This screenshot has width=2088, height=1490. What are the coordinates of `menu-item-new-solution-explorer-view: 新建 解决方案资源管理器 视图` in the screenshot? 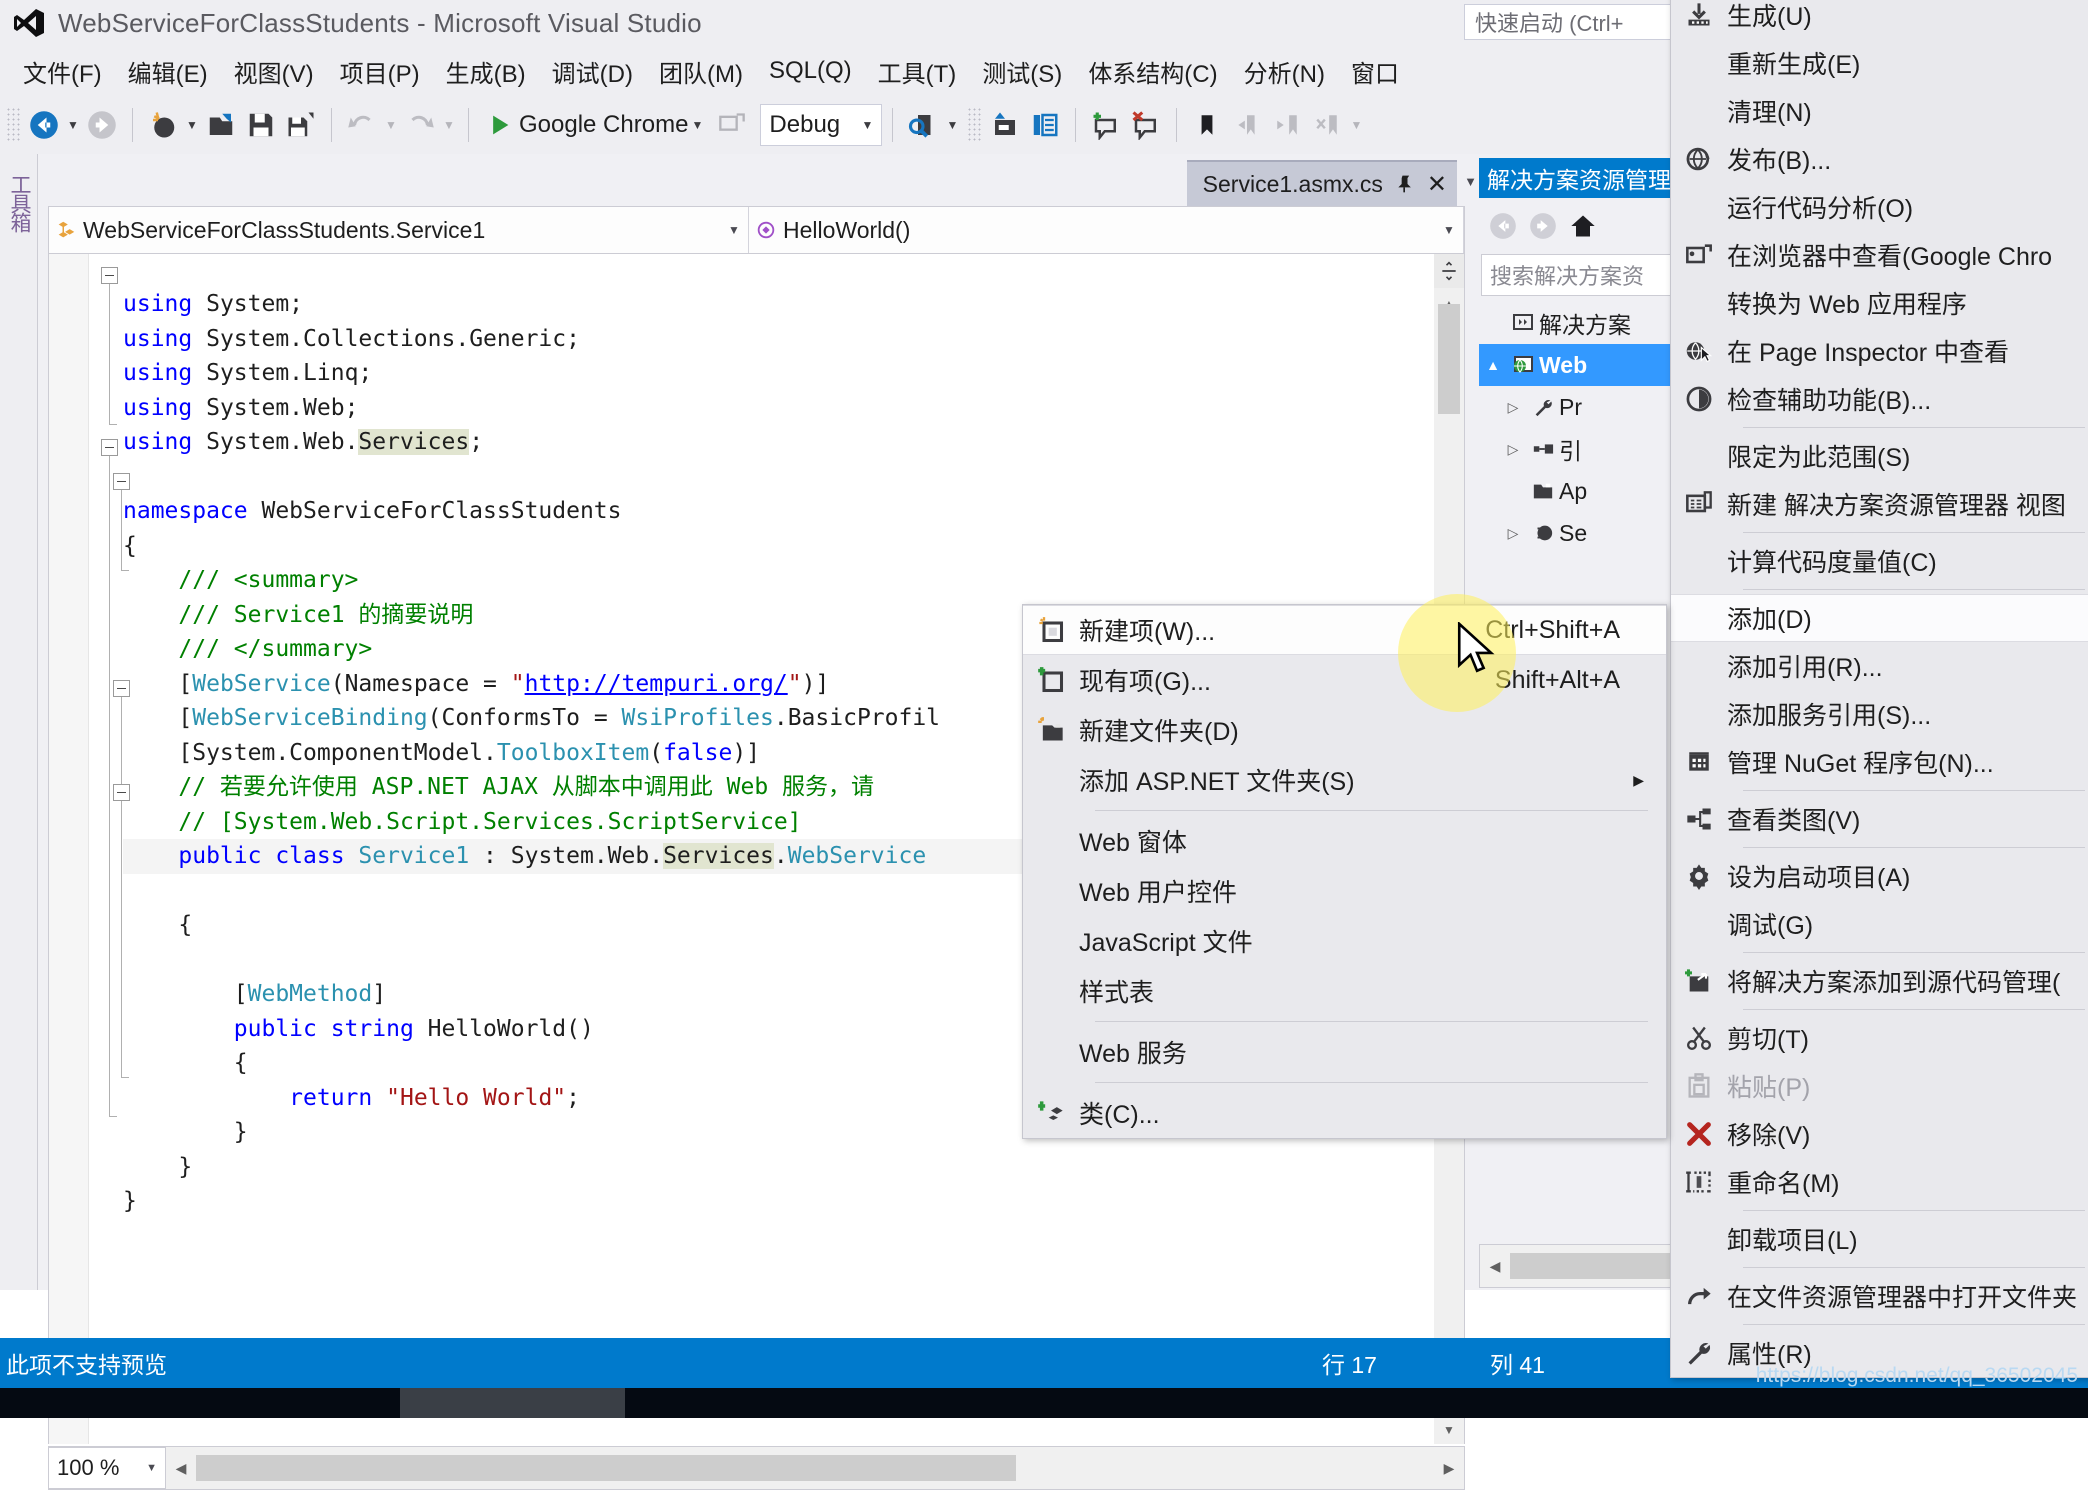 It's located at (1879, 504).